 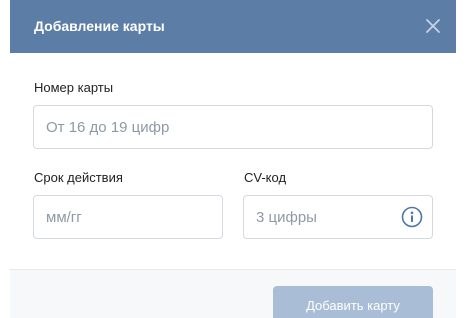 I want to click on dialog-footer: Добавить карту, so click(x=233, y=293).